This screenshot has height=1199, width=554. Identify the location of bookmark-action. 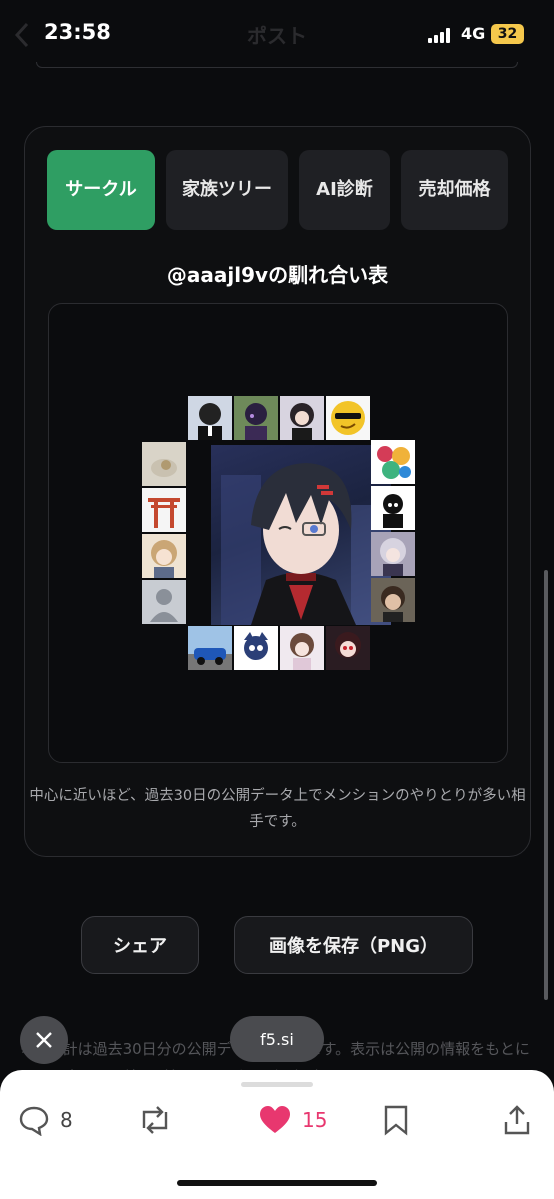
(396, 1120).